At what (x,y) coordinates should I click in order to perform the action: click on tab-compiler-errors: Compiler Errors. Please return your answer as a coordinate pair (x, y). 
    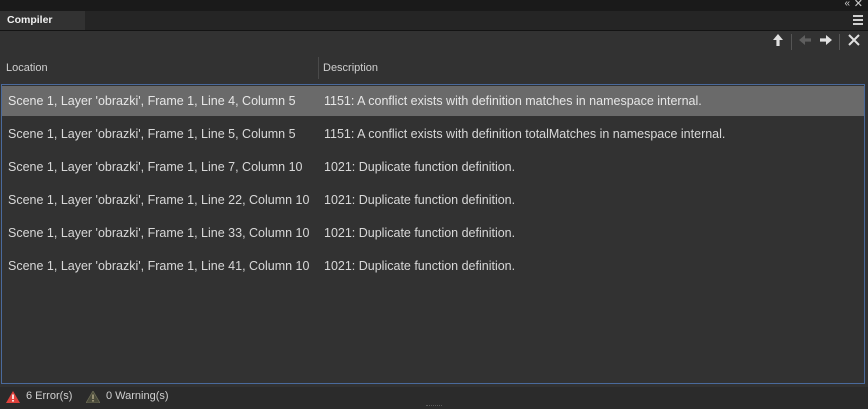
    Looking at the image, I should click on (42, 28).